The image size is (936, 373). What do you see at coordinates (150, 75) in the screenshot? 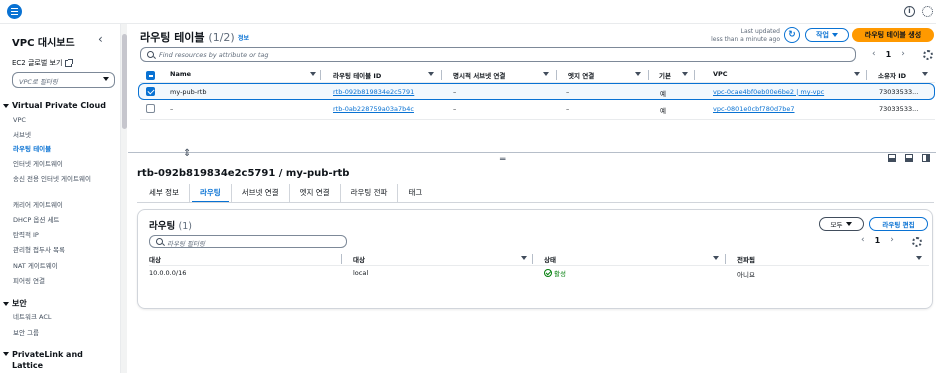
I see `select-all-checkbox` at bounding box center [150, 75].